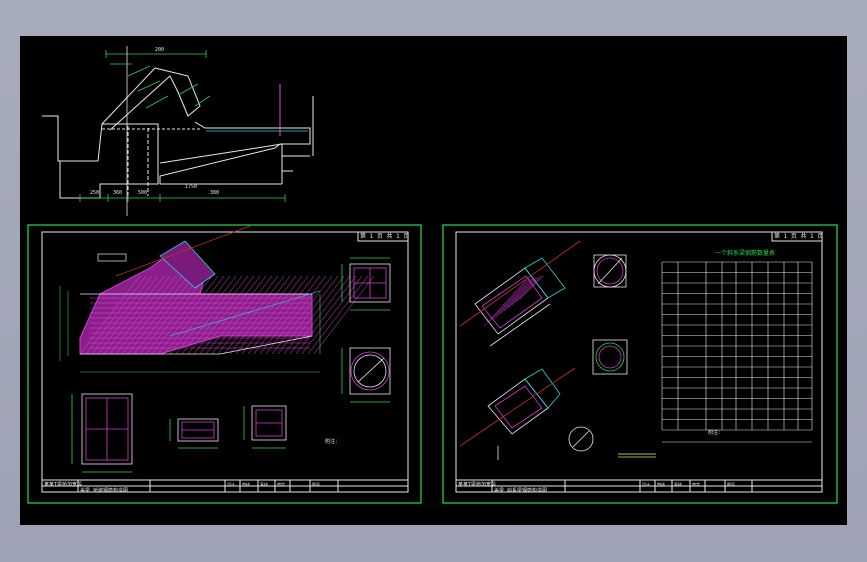  What do you see at coordinates (104, 491) in the screenshot?
I see `left-title-block-2: 盖梁 桥墩钢筋构造图` at bounding box center [104, 491].